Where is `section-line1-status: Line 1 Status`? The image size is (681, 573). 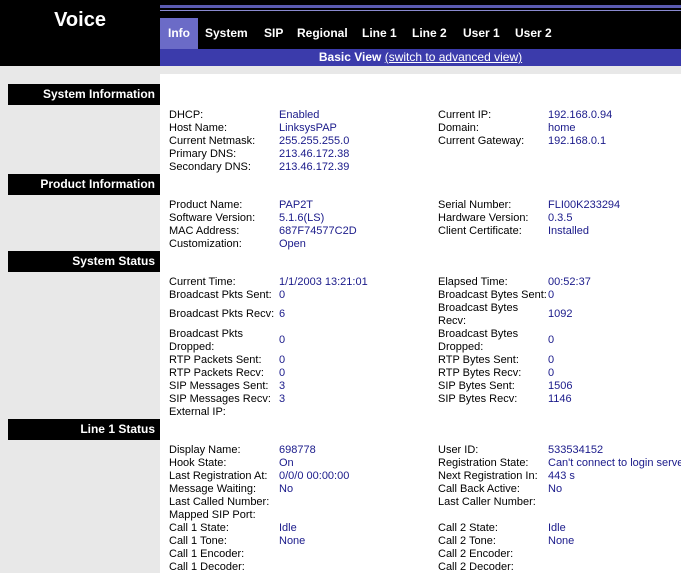 section-line1-status: Line 1 Status is located at coordinates (344, 429).